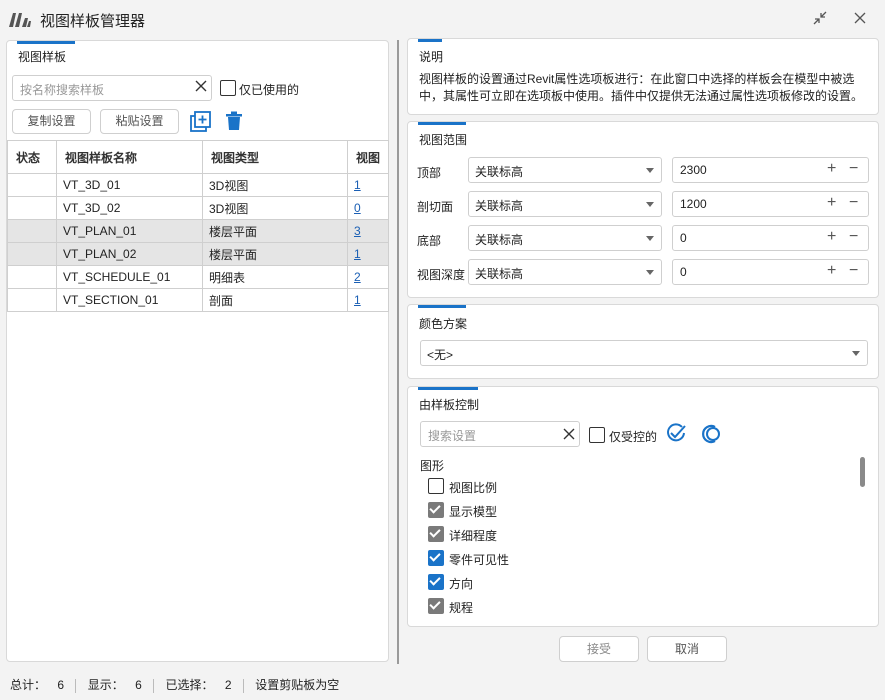  Describe the element at coordinates (644, 353) in the screenshot. I see `color-scheme-select: <无>` at that location.